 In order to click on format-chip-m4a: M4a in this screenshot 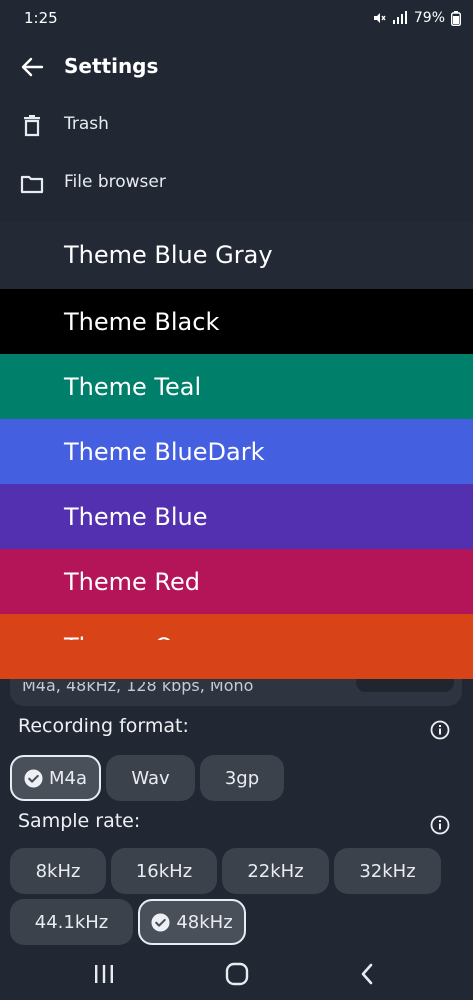, I will do `click(55, 778)`.